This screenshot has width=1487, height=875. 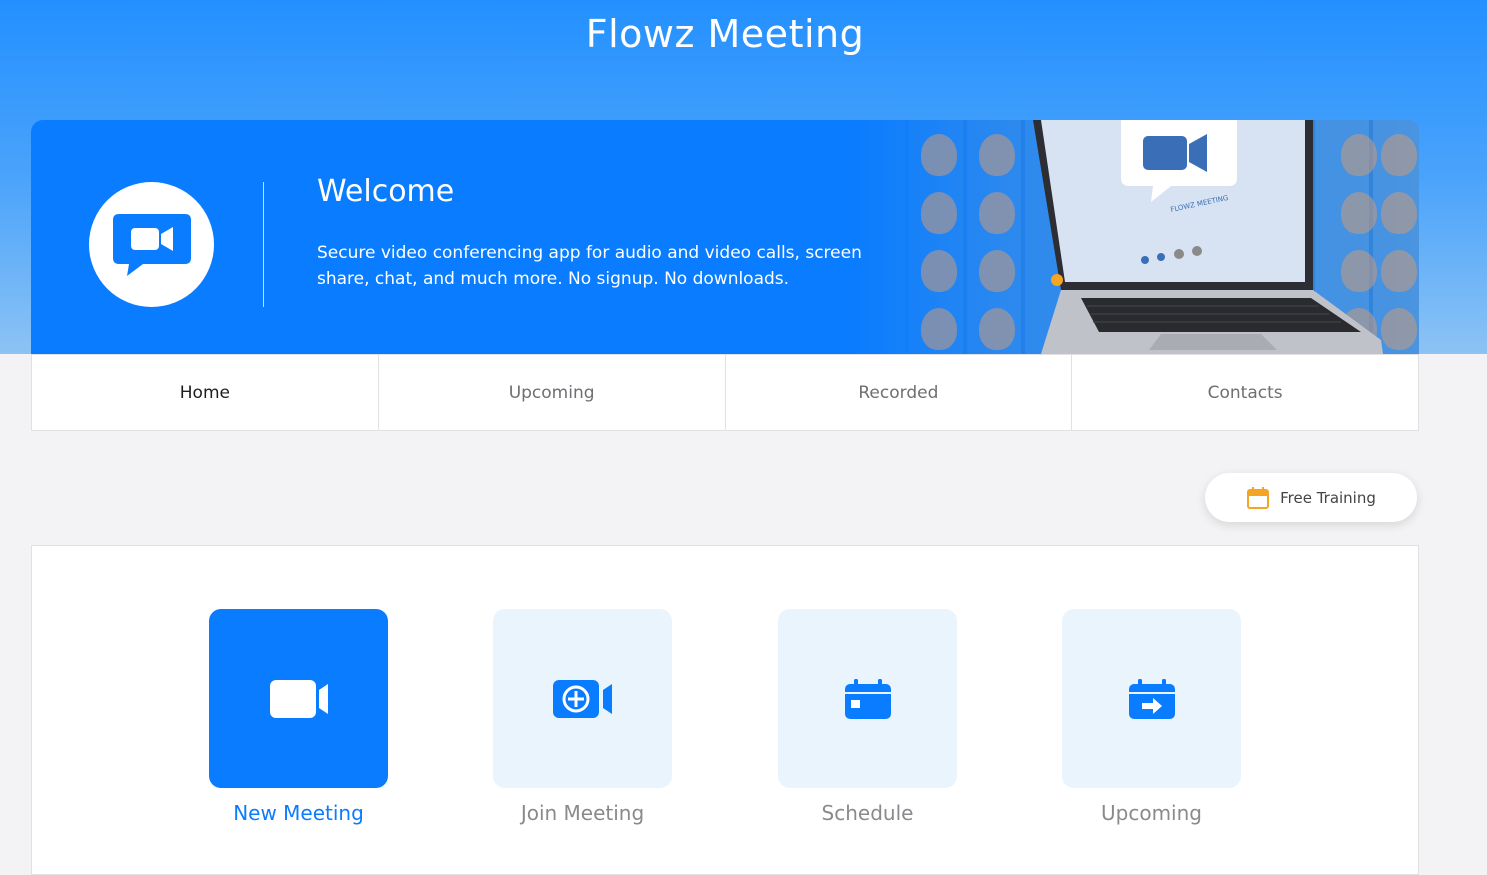 I want to click on tab-upcoming: Upcoming, so click(x=552, y=392).